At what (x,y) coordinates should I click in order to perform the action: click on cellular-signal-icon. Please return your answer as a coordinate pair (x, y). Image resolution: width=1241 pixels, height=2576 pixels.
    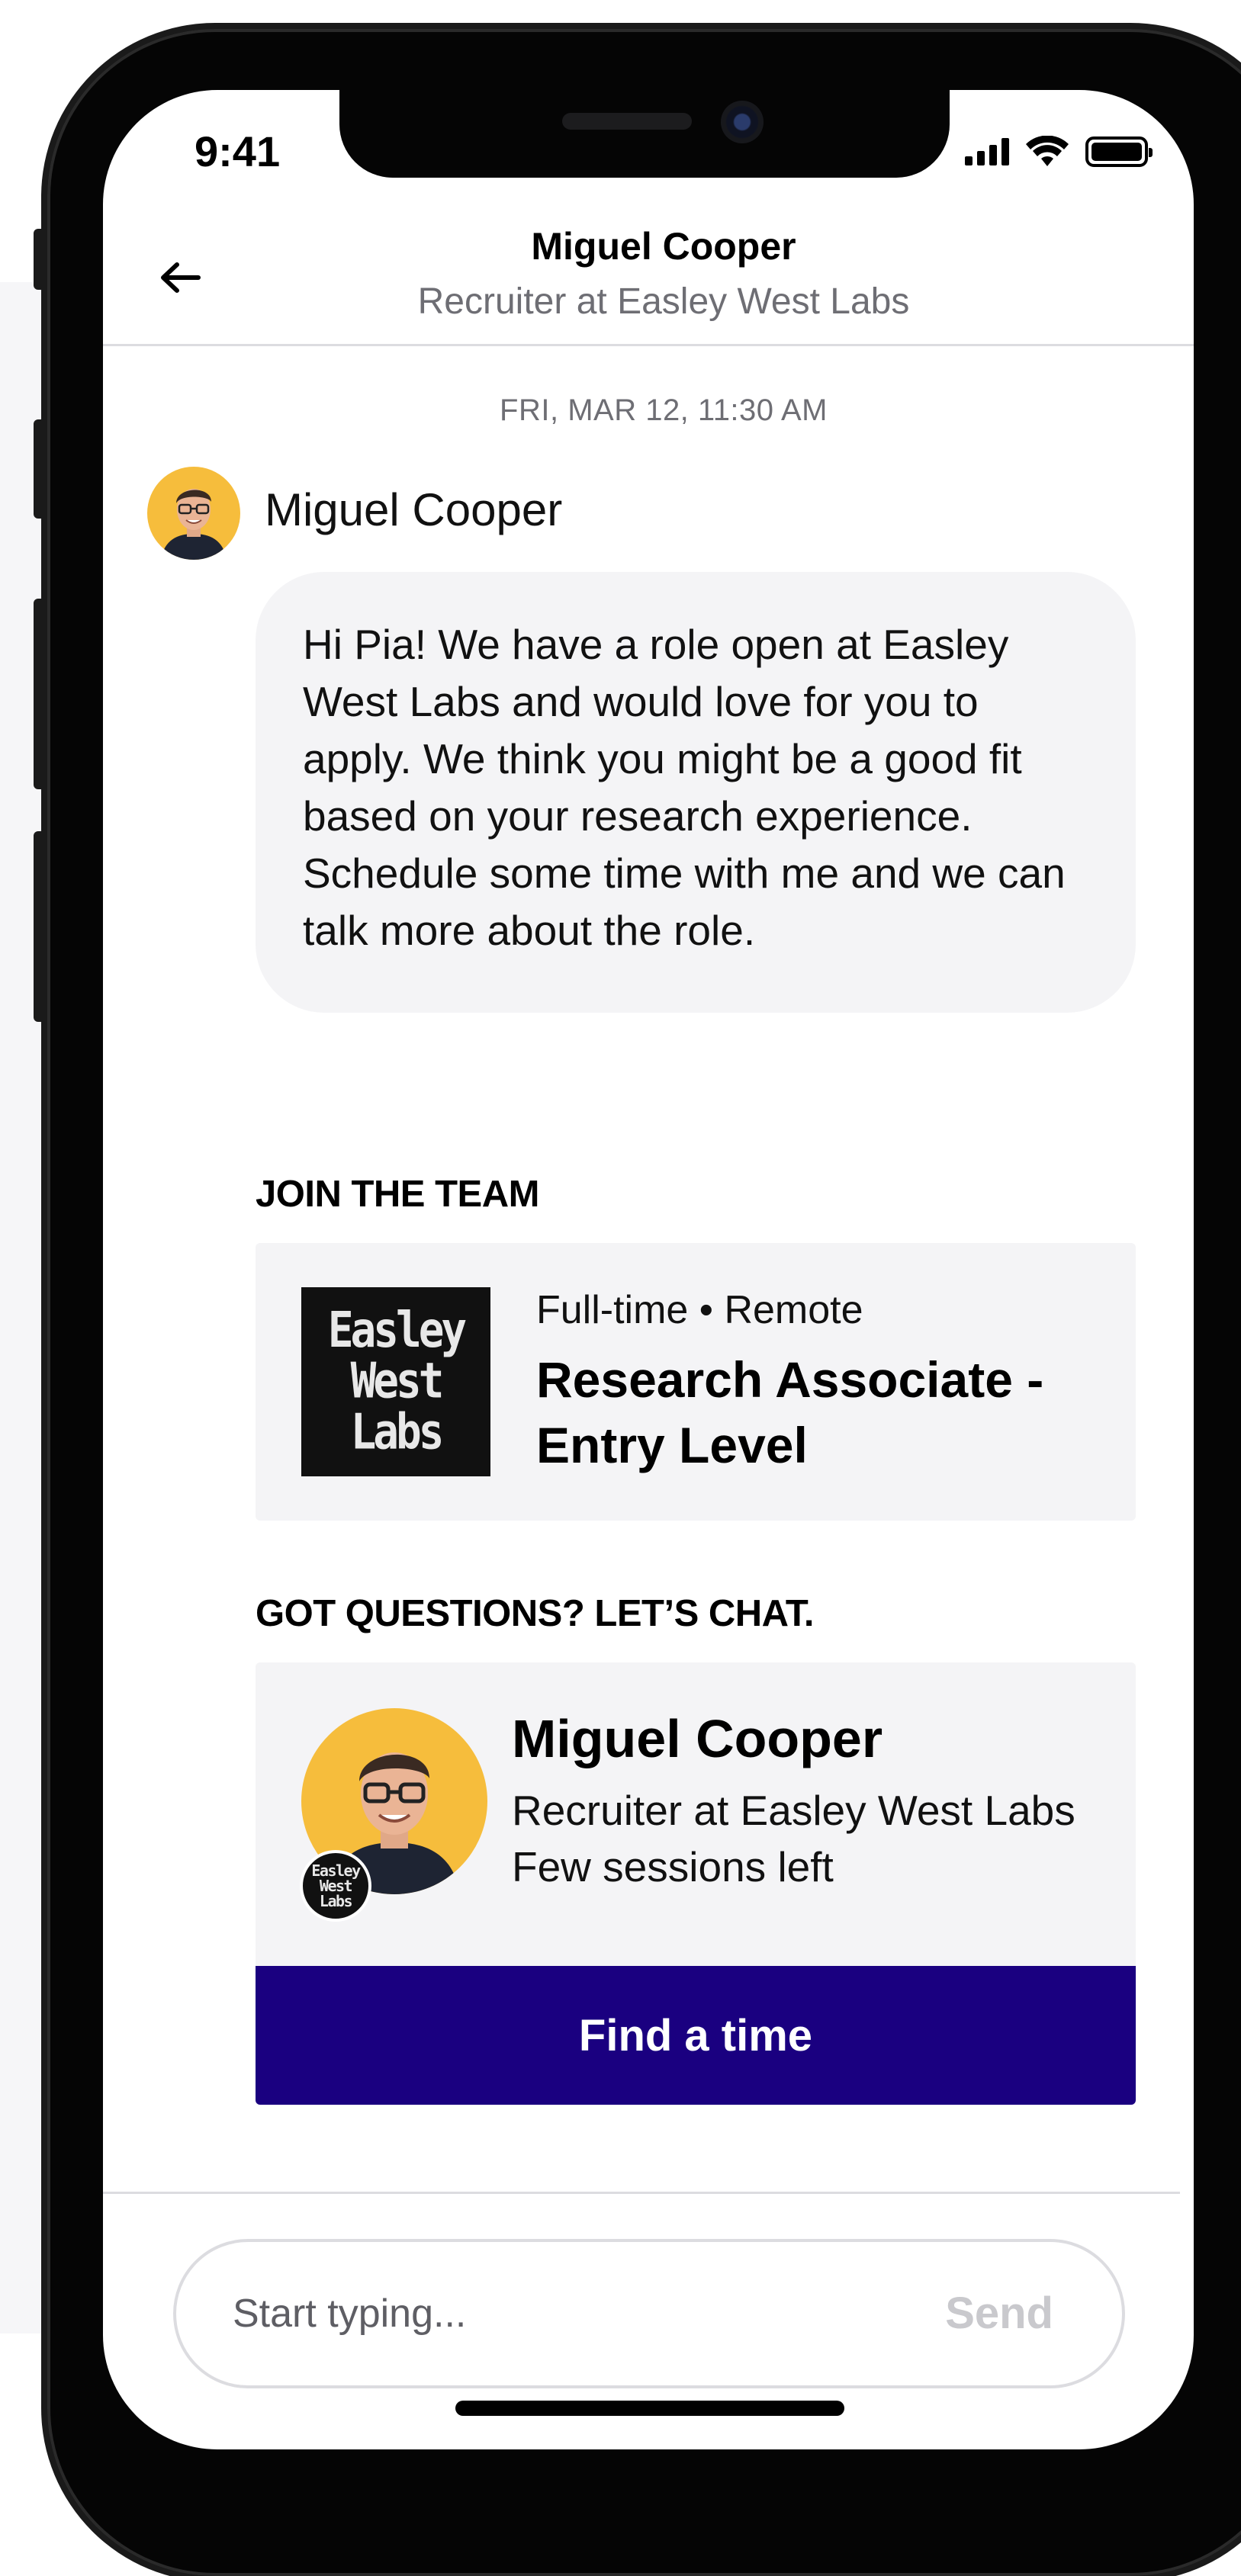
    Looking at the image, I should click on (987, 151).